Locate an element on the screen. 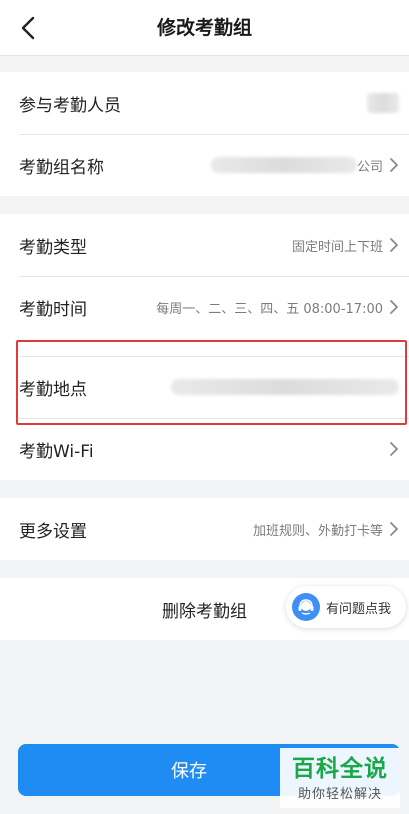 The height and width of the screenshot is (814, 409). group-name-value: 公司 is located at coordinates (304, 165).